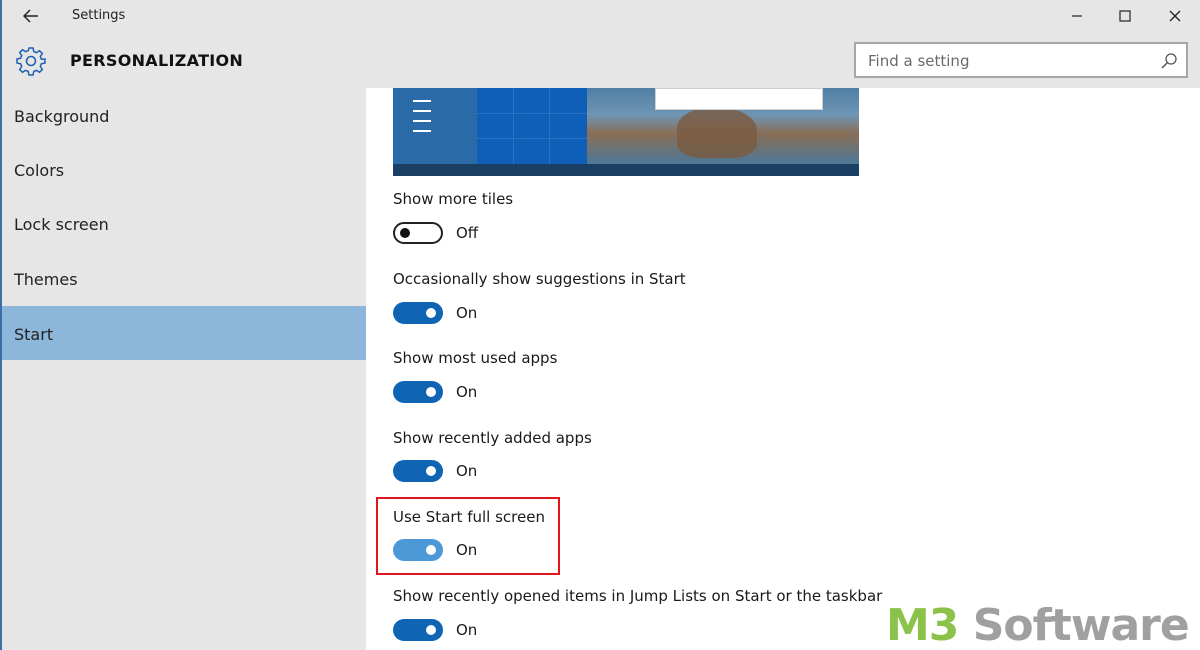 This screenshot has height=650, width=1200. What do you see at coordinates (532, 126) in the screenshot?
I see `preview-tiles` at bounding box center [532, 126].